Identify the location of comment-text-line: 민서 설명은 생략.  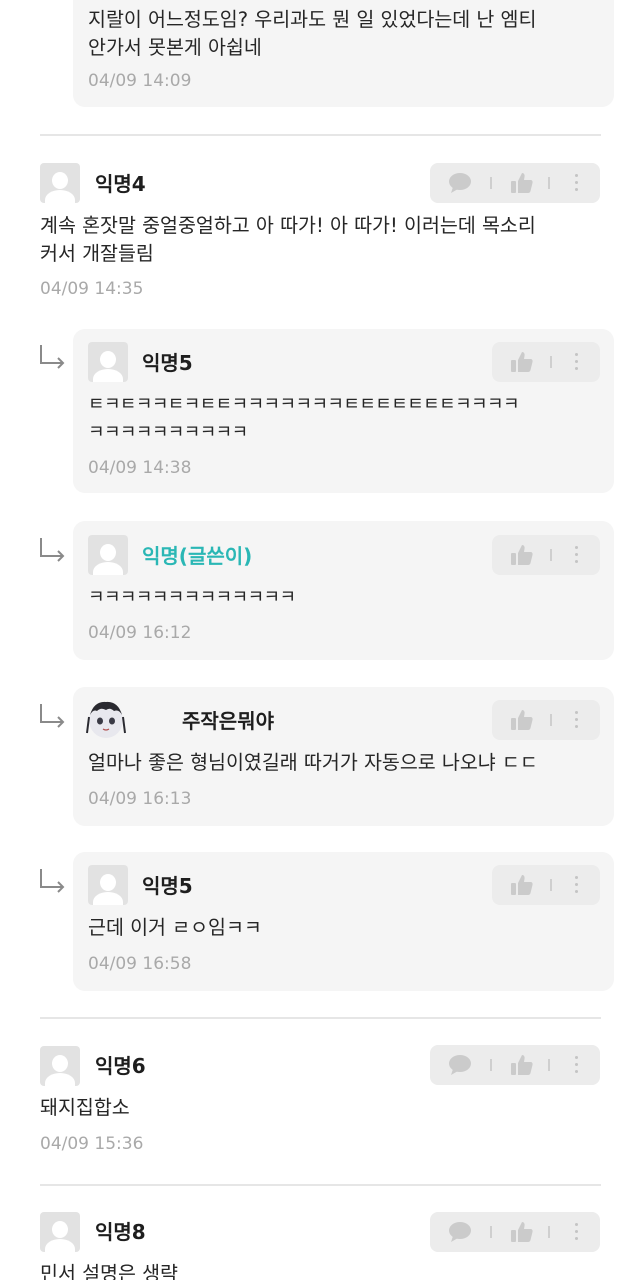
(109, 1271).